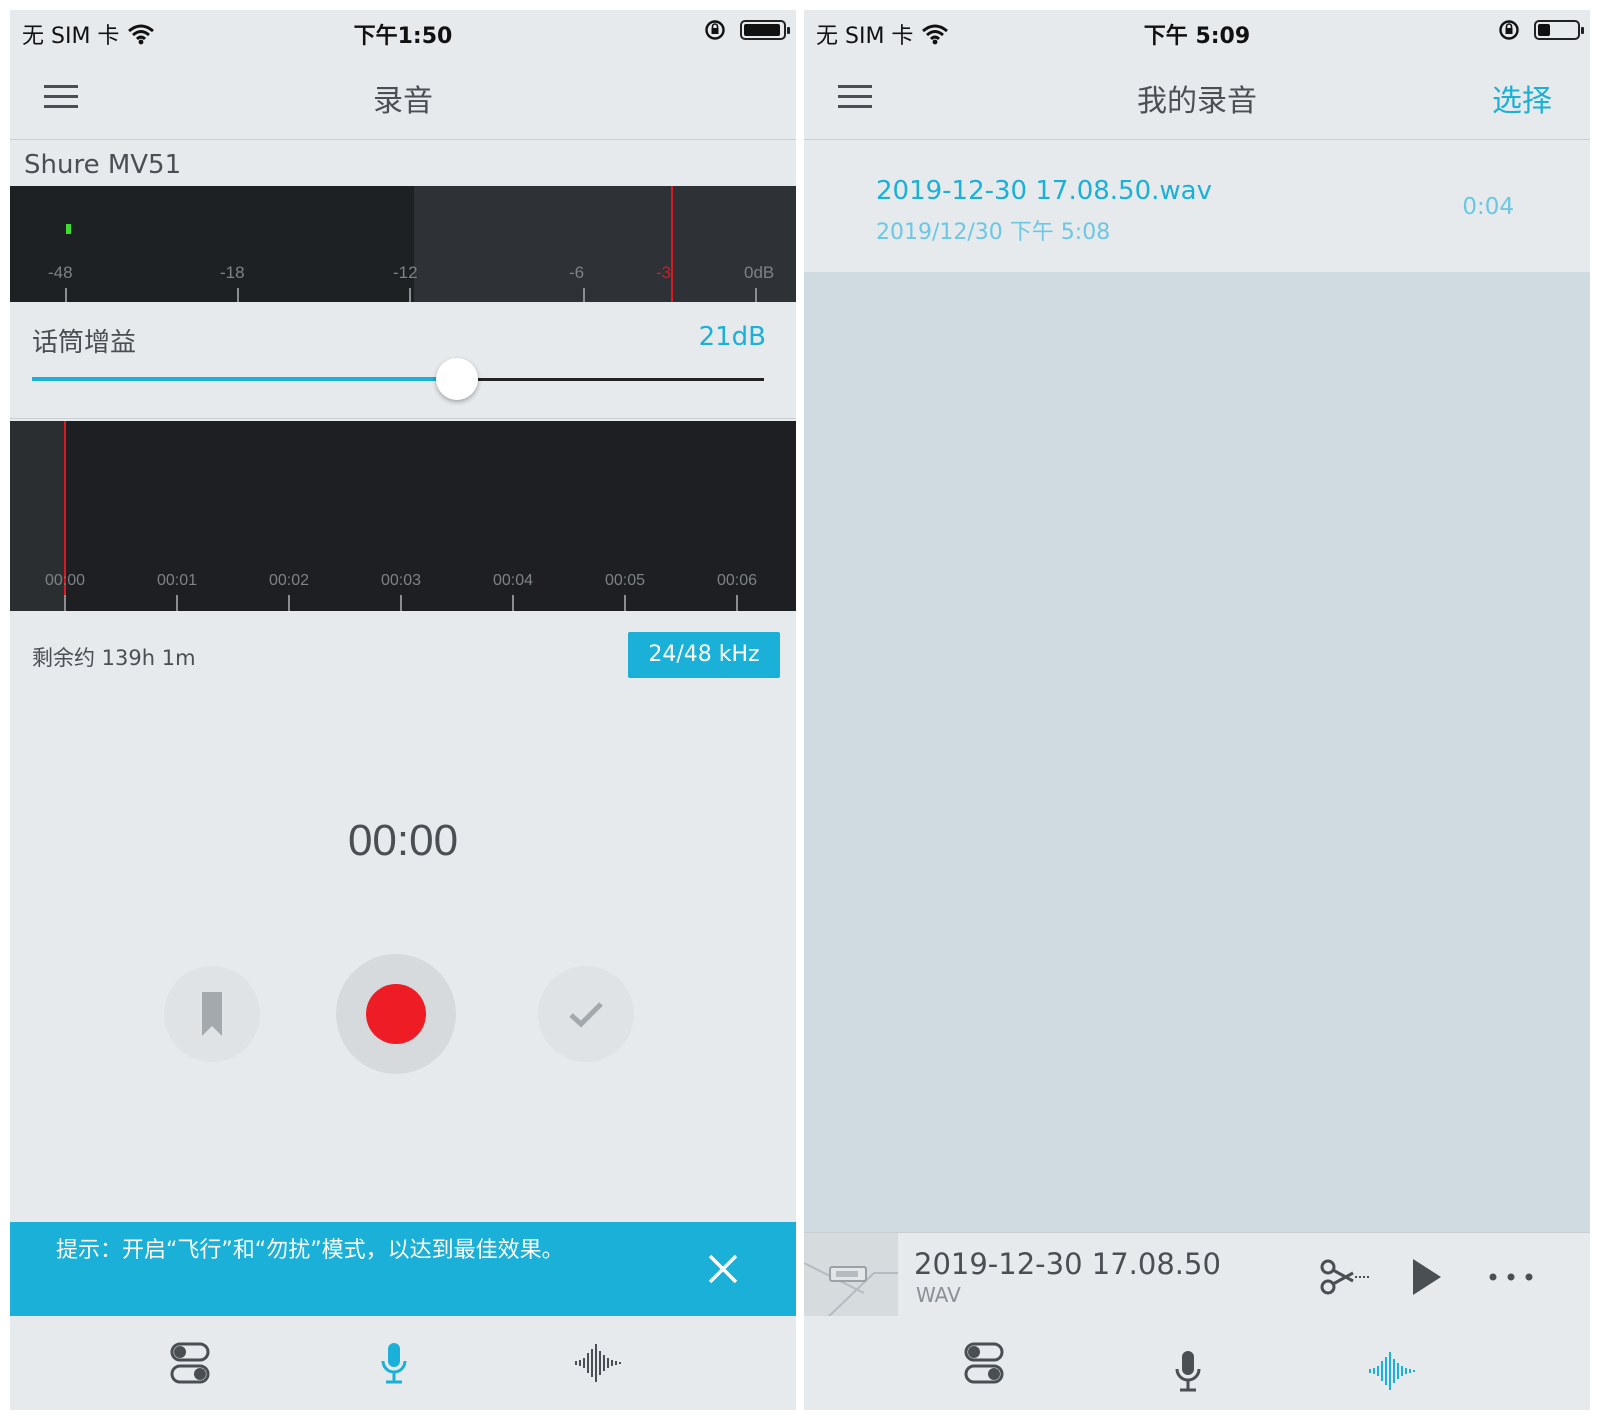  I want to click on page-title: 录音, so click(403, 101).